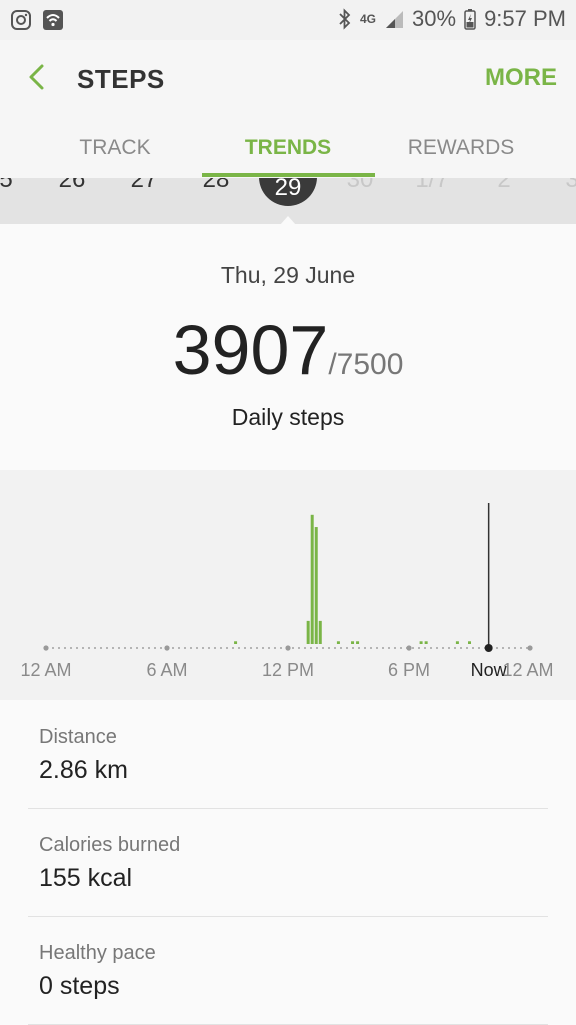  Describe the element at coordinates (13, 186) in the screenshot. I see `date-item: 5` at that location.